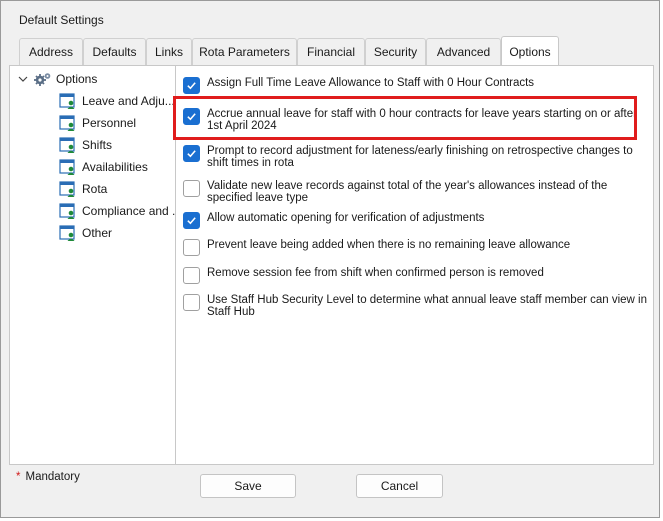 Image resolution: width=663 pixels, height=521 pixels. Describe the element at coordinates (395, 51) in the screenshot. I see `tab-security: Security` at that location.